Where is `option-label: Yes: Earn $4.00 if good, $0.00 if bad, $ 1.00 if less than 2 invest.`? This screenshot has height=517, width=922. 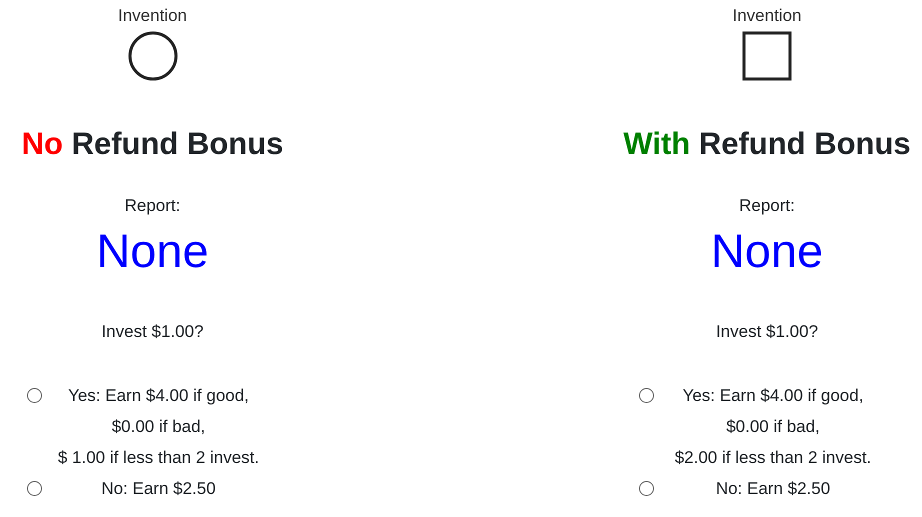
option-label: Yes: Earn $4.00 if good, $0.00 if bad, $ 1.00 if less than 2 invest. is located at coordinates (159, 427).